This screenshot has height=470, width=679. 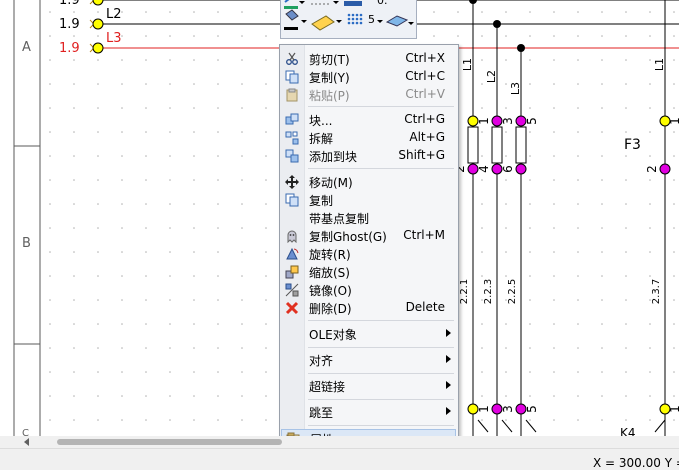 I want to click on menu-item-label: 镜像(O), so click(x=330, y=291).